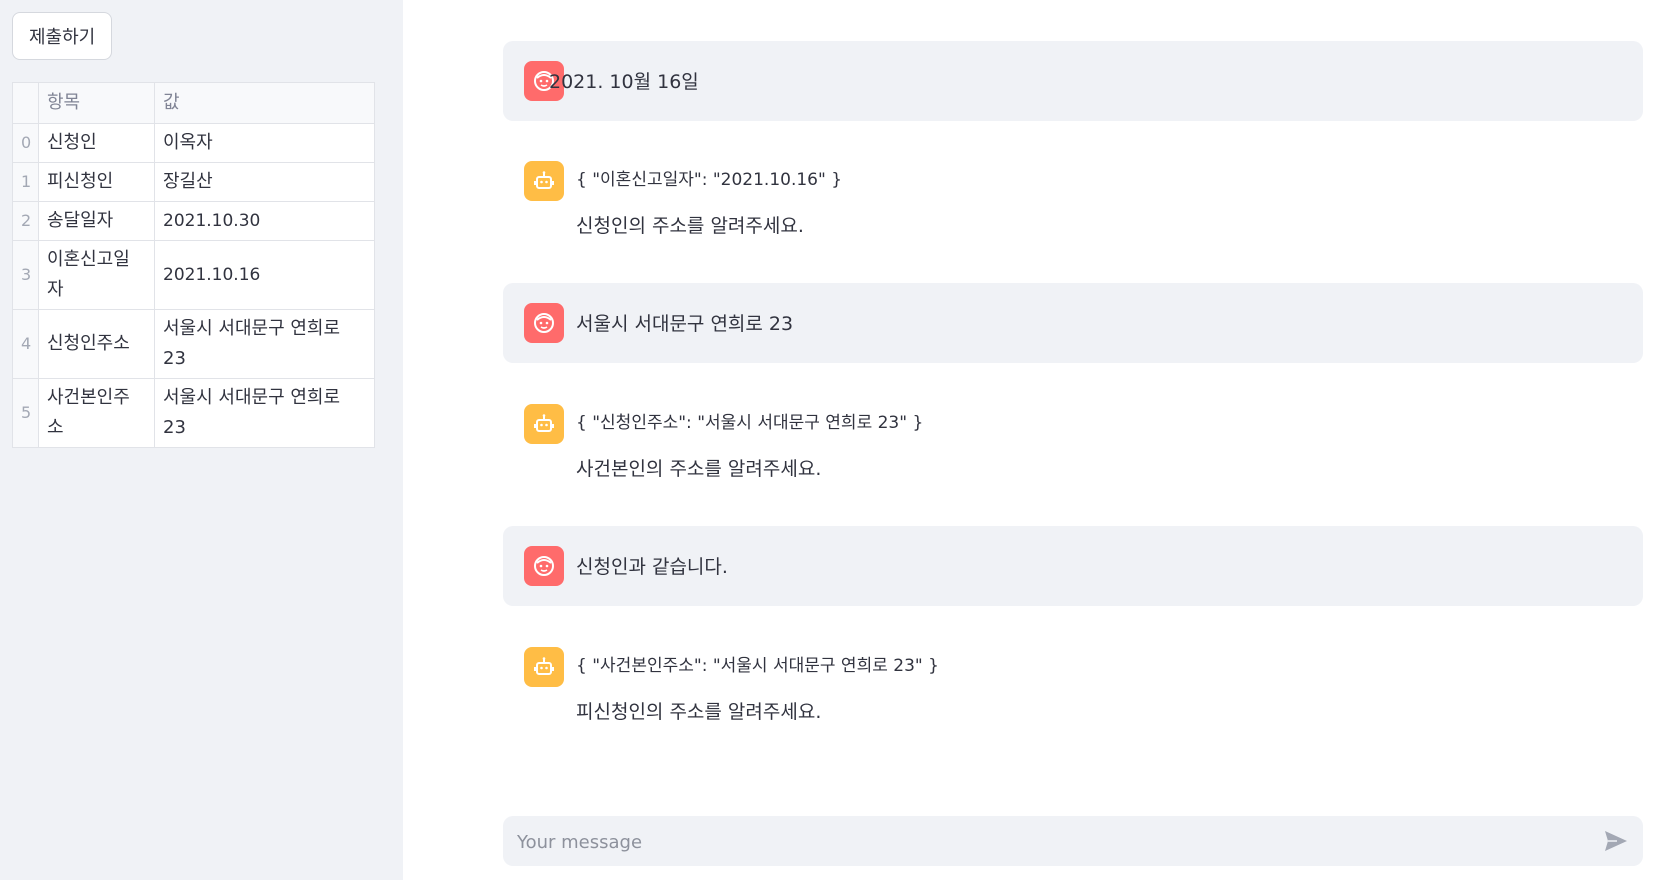 This screenshot has width=1659, height=880. What do you see at coordinates (757, 666) in the screenshot?
I see `message-json: { "사건본인주소": "서울시 서대문구 연희로 23" }` at bounding box center [757, 666].